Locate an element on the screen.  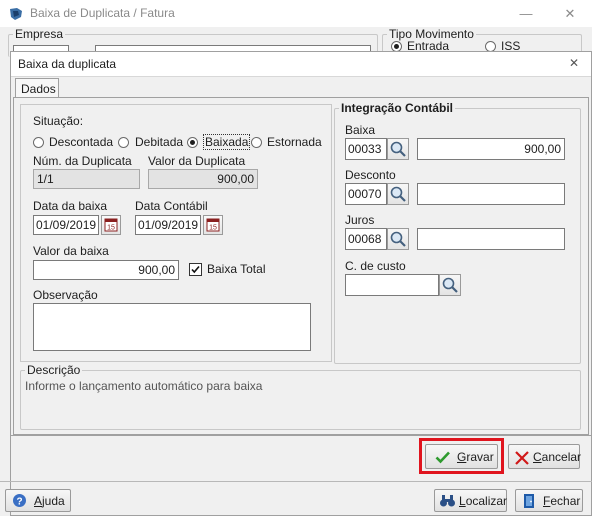
fechar-button: Fechar is located at coordinates (549, 500).